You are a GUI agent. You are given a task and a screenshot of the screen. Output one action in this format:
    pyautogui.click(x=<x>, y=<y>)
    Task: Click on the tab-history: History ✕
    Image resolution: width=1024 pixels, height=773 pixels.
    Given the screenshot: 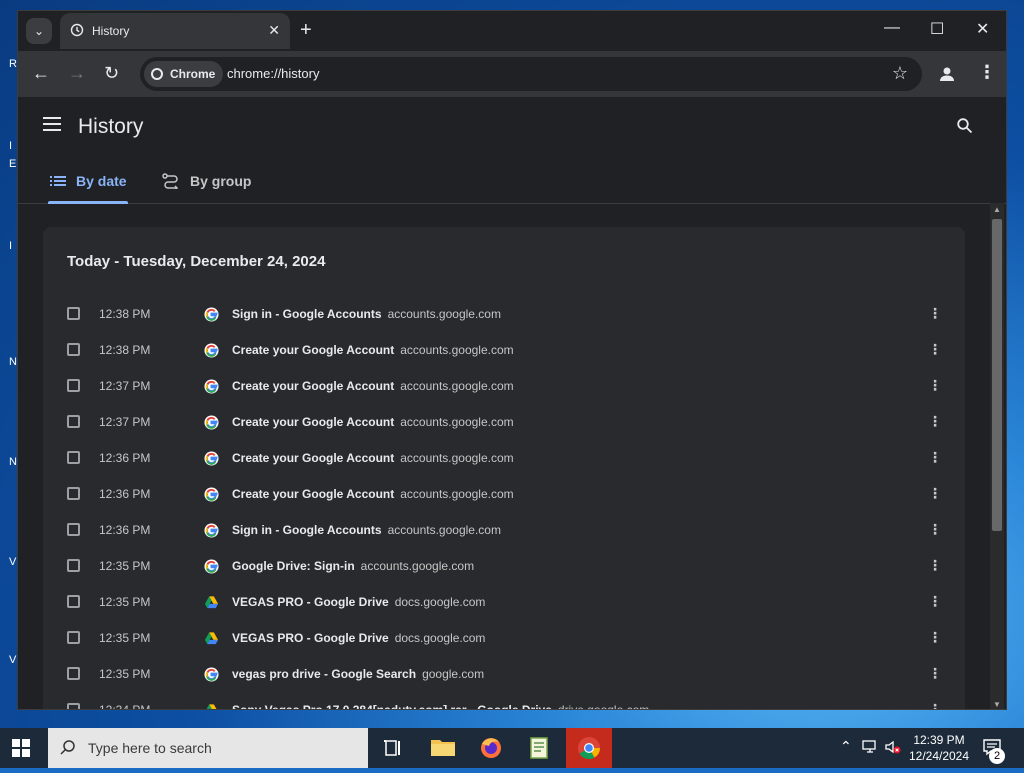 What is the action you would take?
    pyautogui.click(x=175, y=31)
    